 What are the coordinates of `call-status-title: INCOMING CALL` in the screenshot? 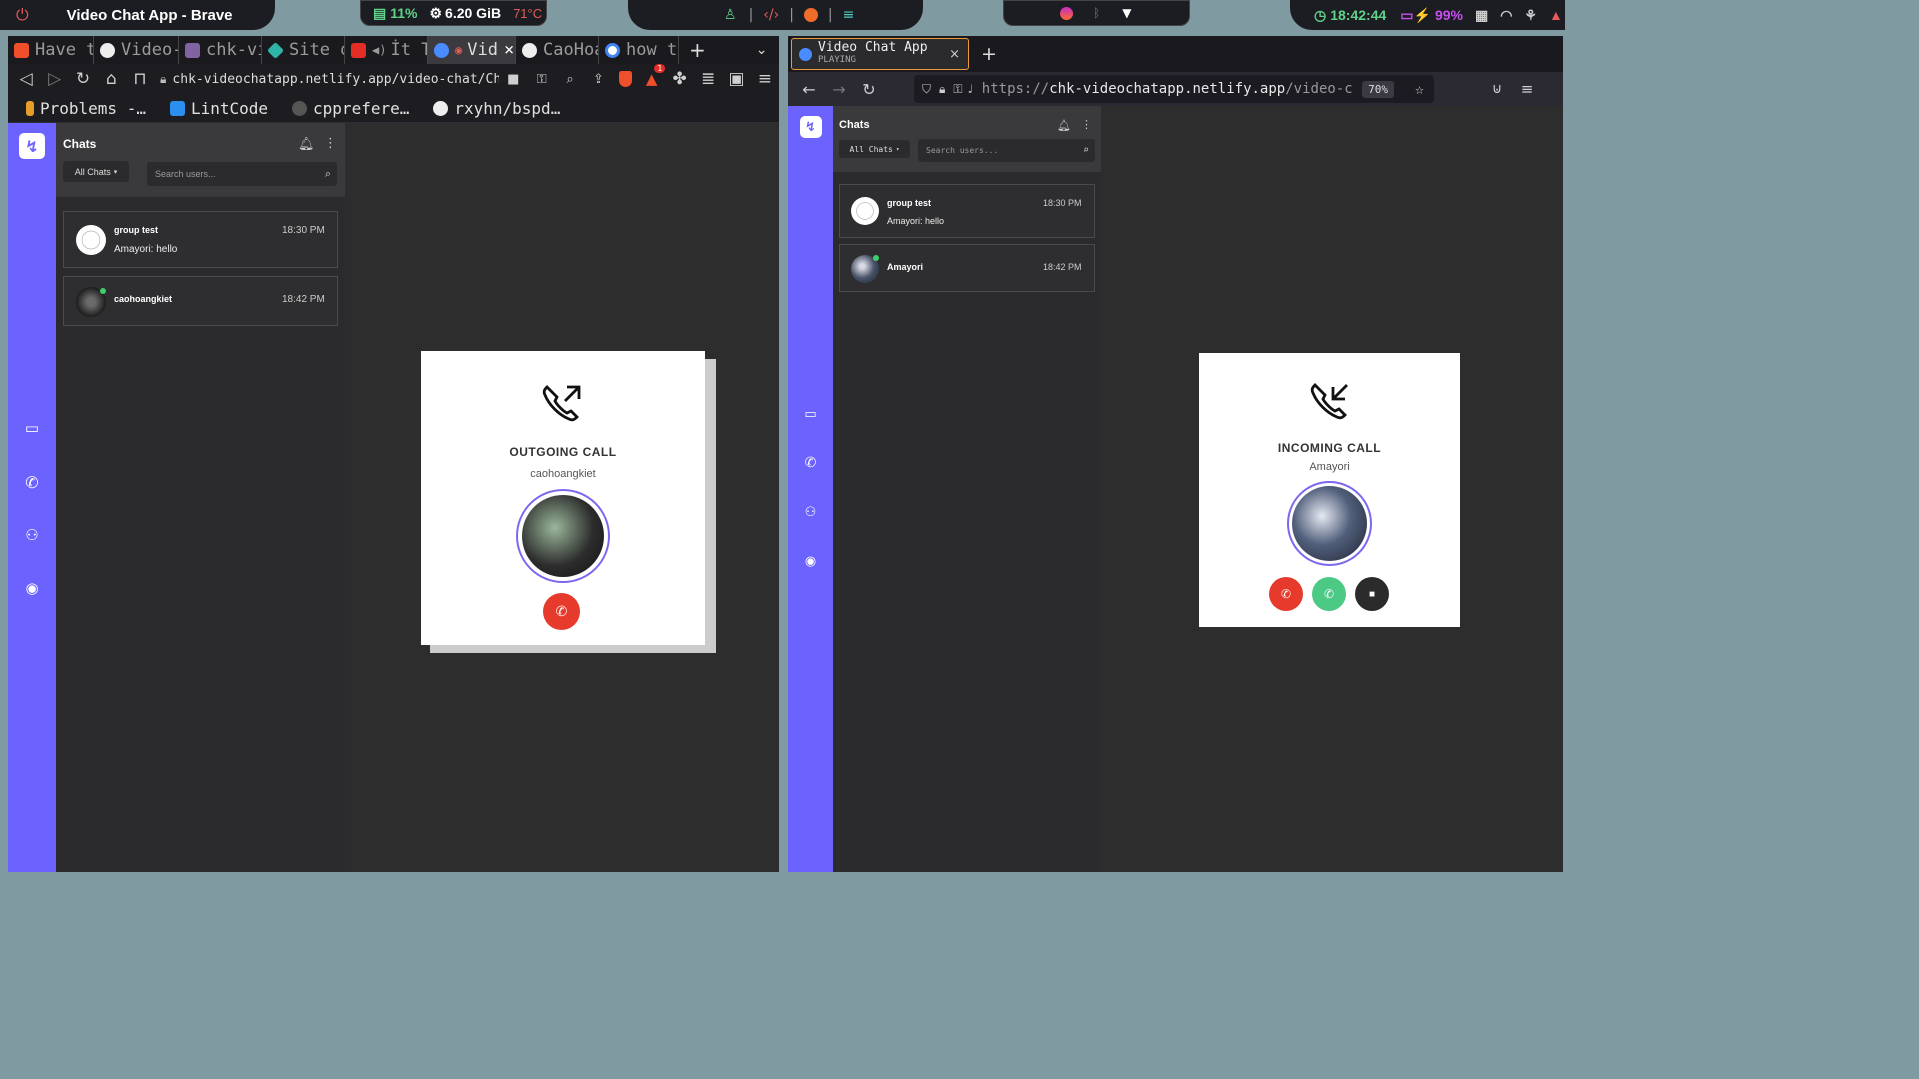 It's located at (1329, 448).